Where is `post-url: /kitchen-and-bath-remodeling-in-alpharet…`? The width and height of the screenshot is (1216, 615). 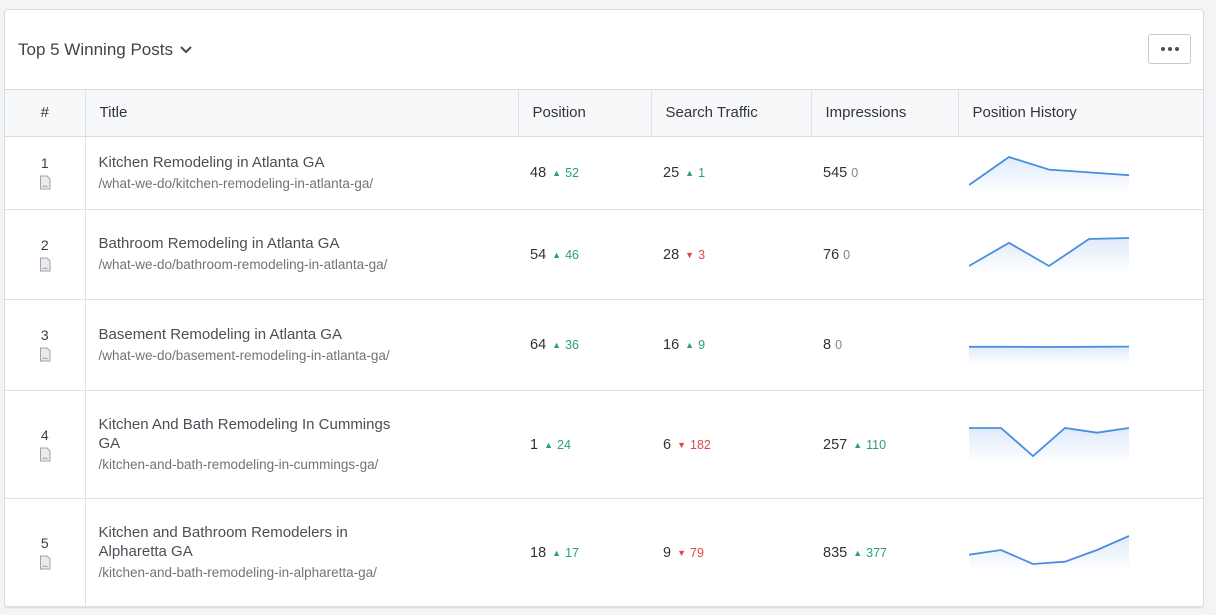 post-url: /kitchen-and-bath-remodeling-in-alpharet… is located at coordinates (237, 572).